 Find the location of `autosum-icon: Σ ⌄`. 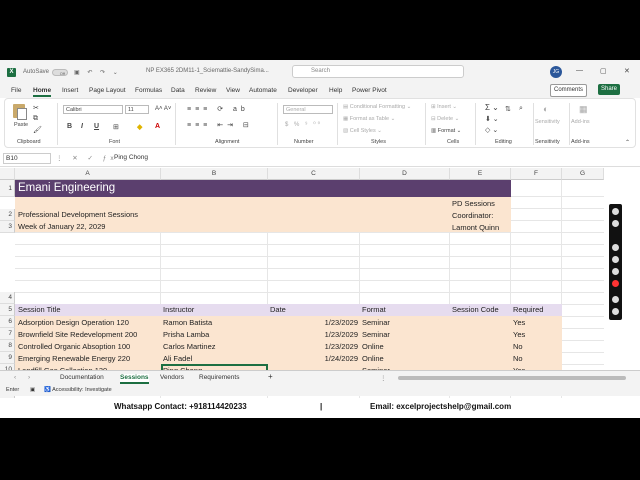

autosum-icon: Σ ⌄ is located at coordinates (492, 107).